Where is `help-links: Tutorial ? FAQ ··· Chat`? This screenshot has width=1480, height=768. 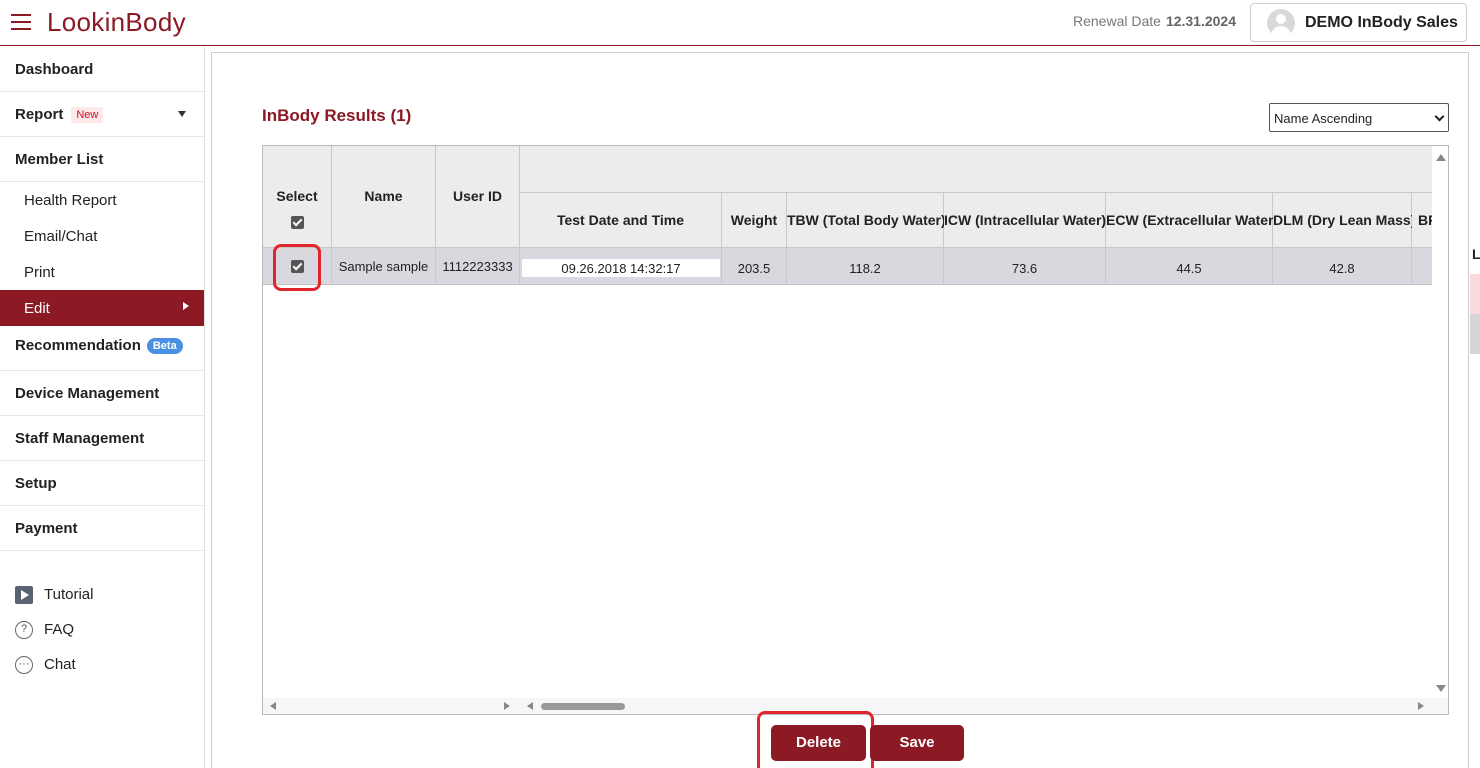
help-links: Tutorial ? FAQ ··· Chat is located at coordinates (53, 629).